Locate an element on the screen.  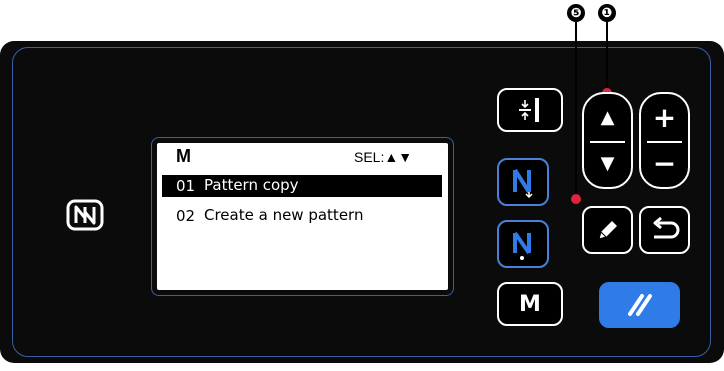
return-button is located at coordinates (664, 230).